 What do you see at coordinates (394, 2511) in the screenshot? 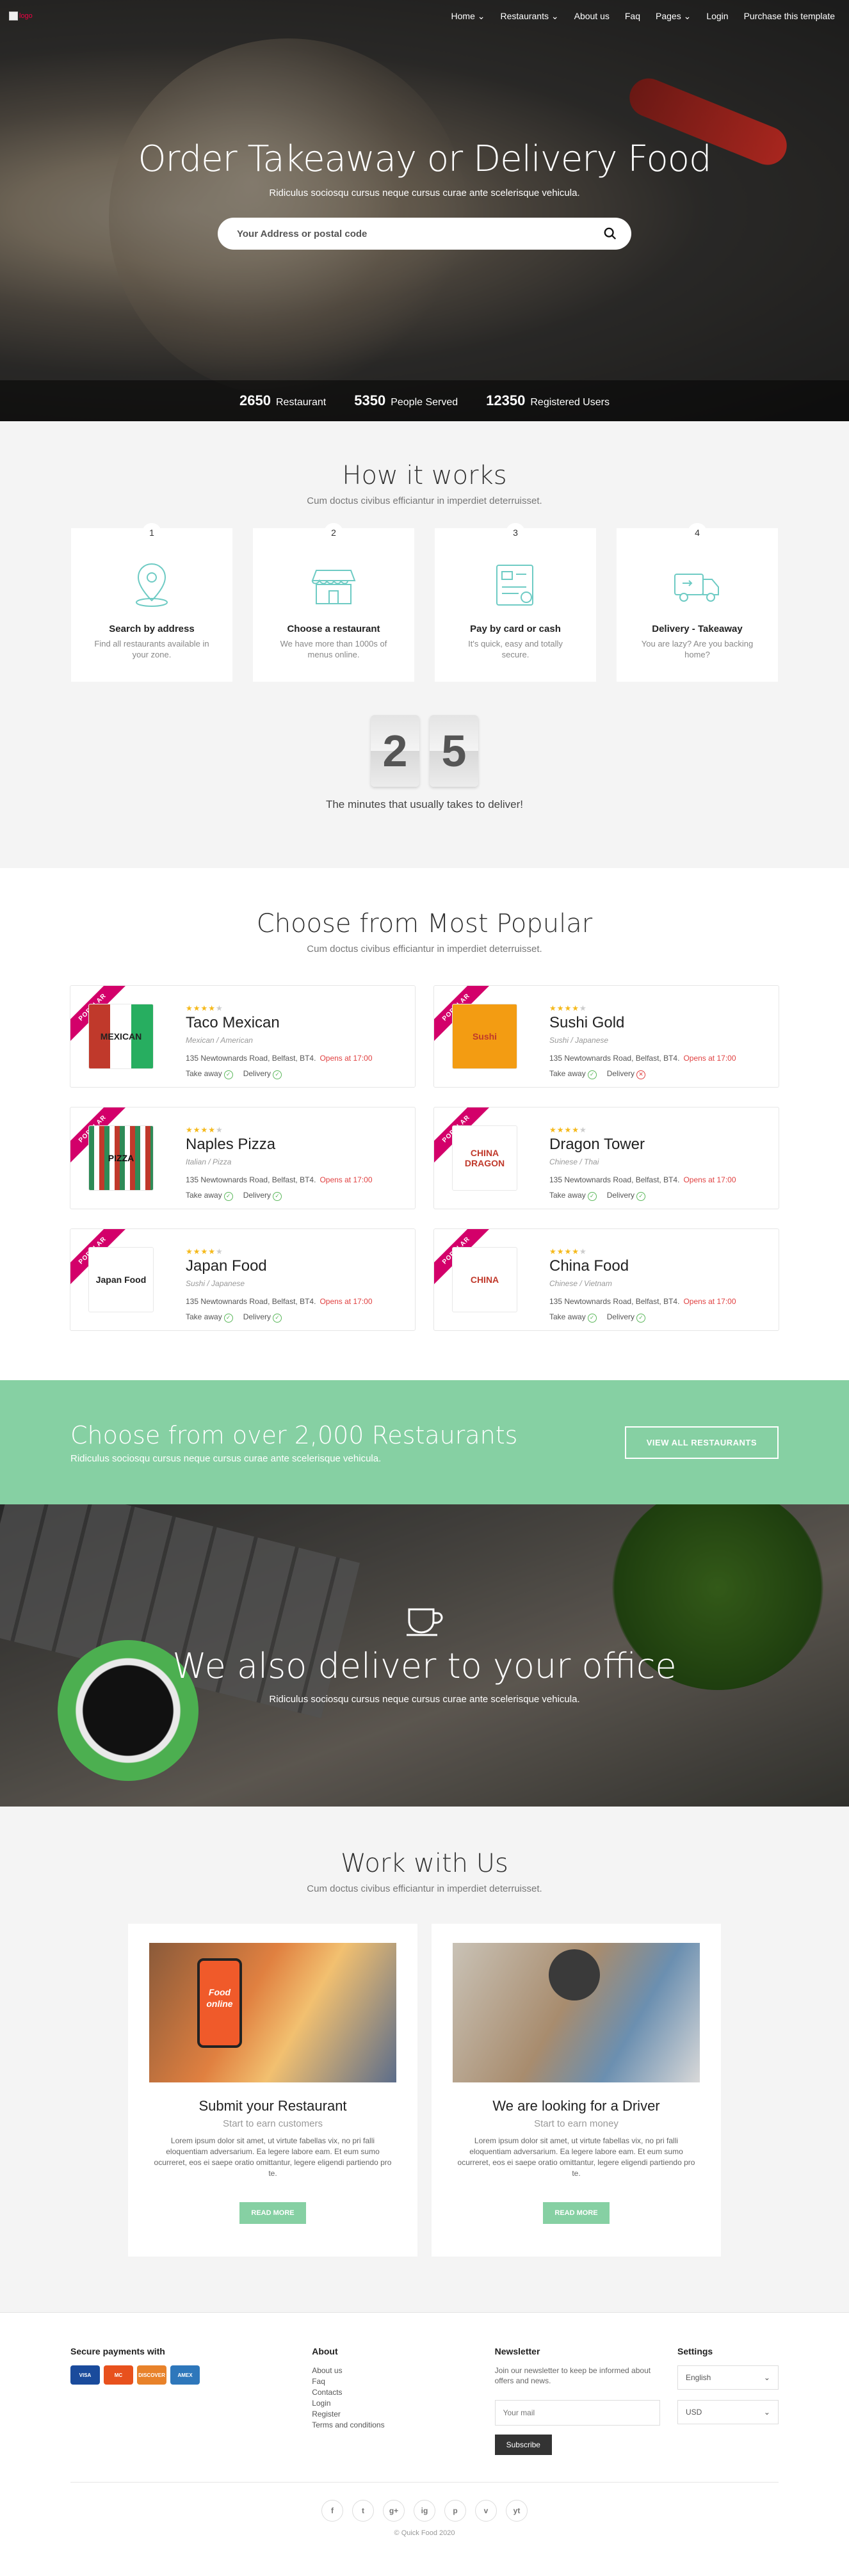
I see `google-plus-icon: g+` at bounding box center [394, 2511].